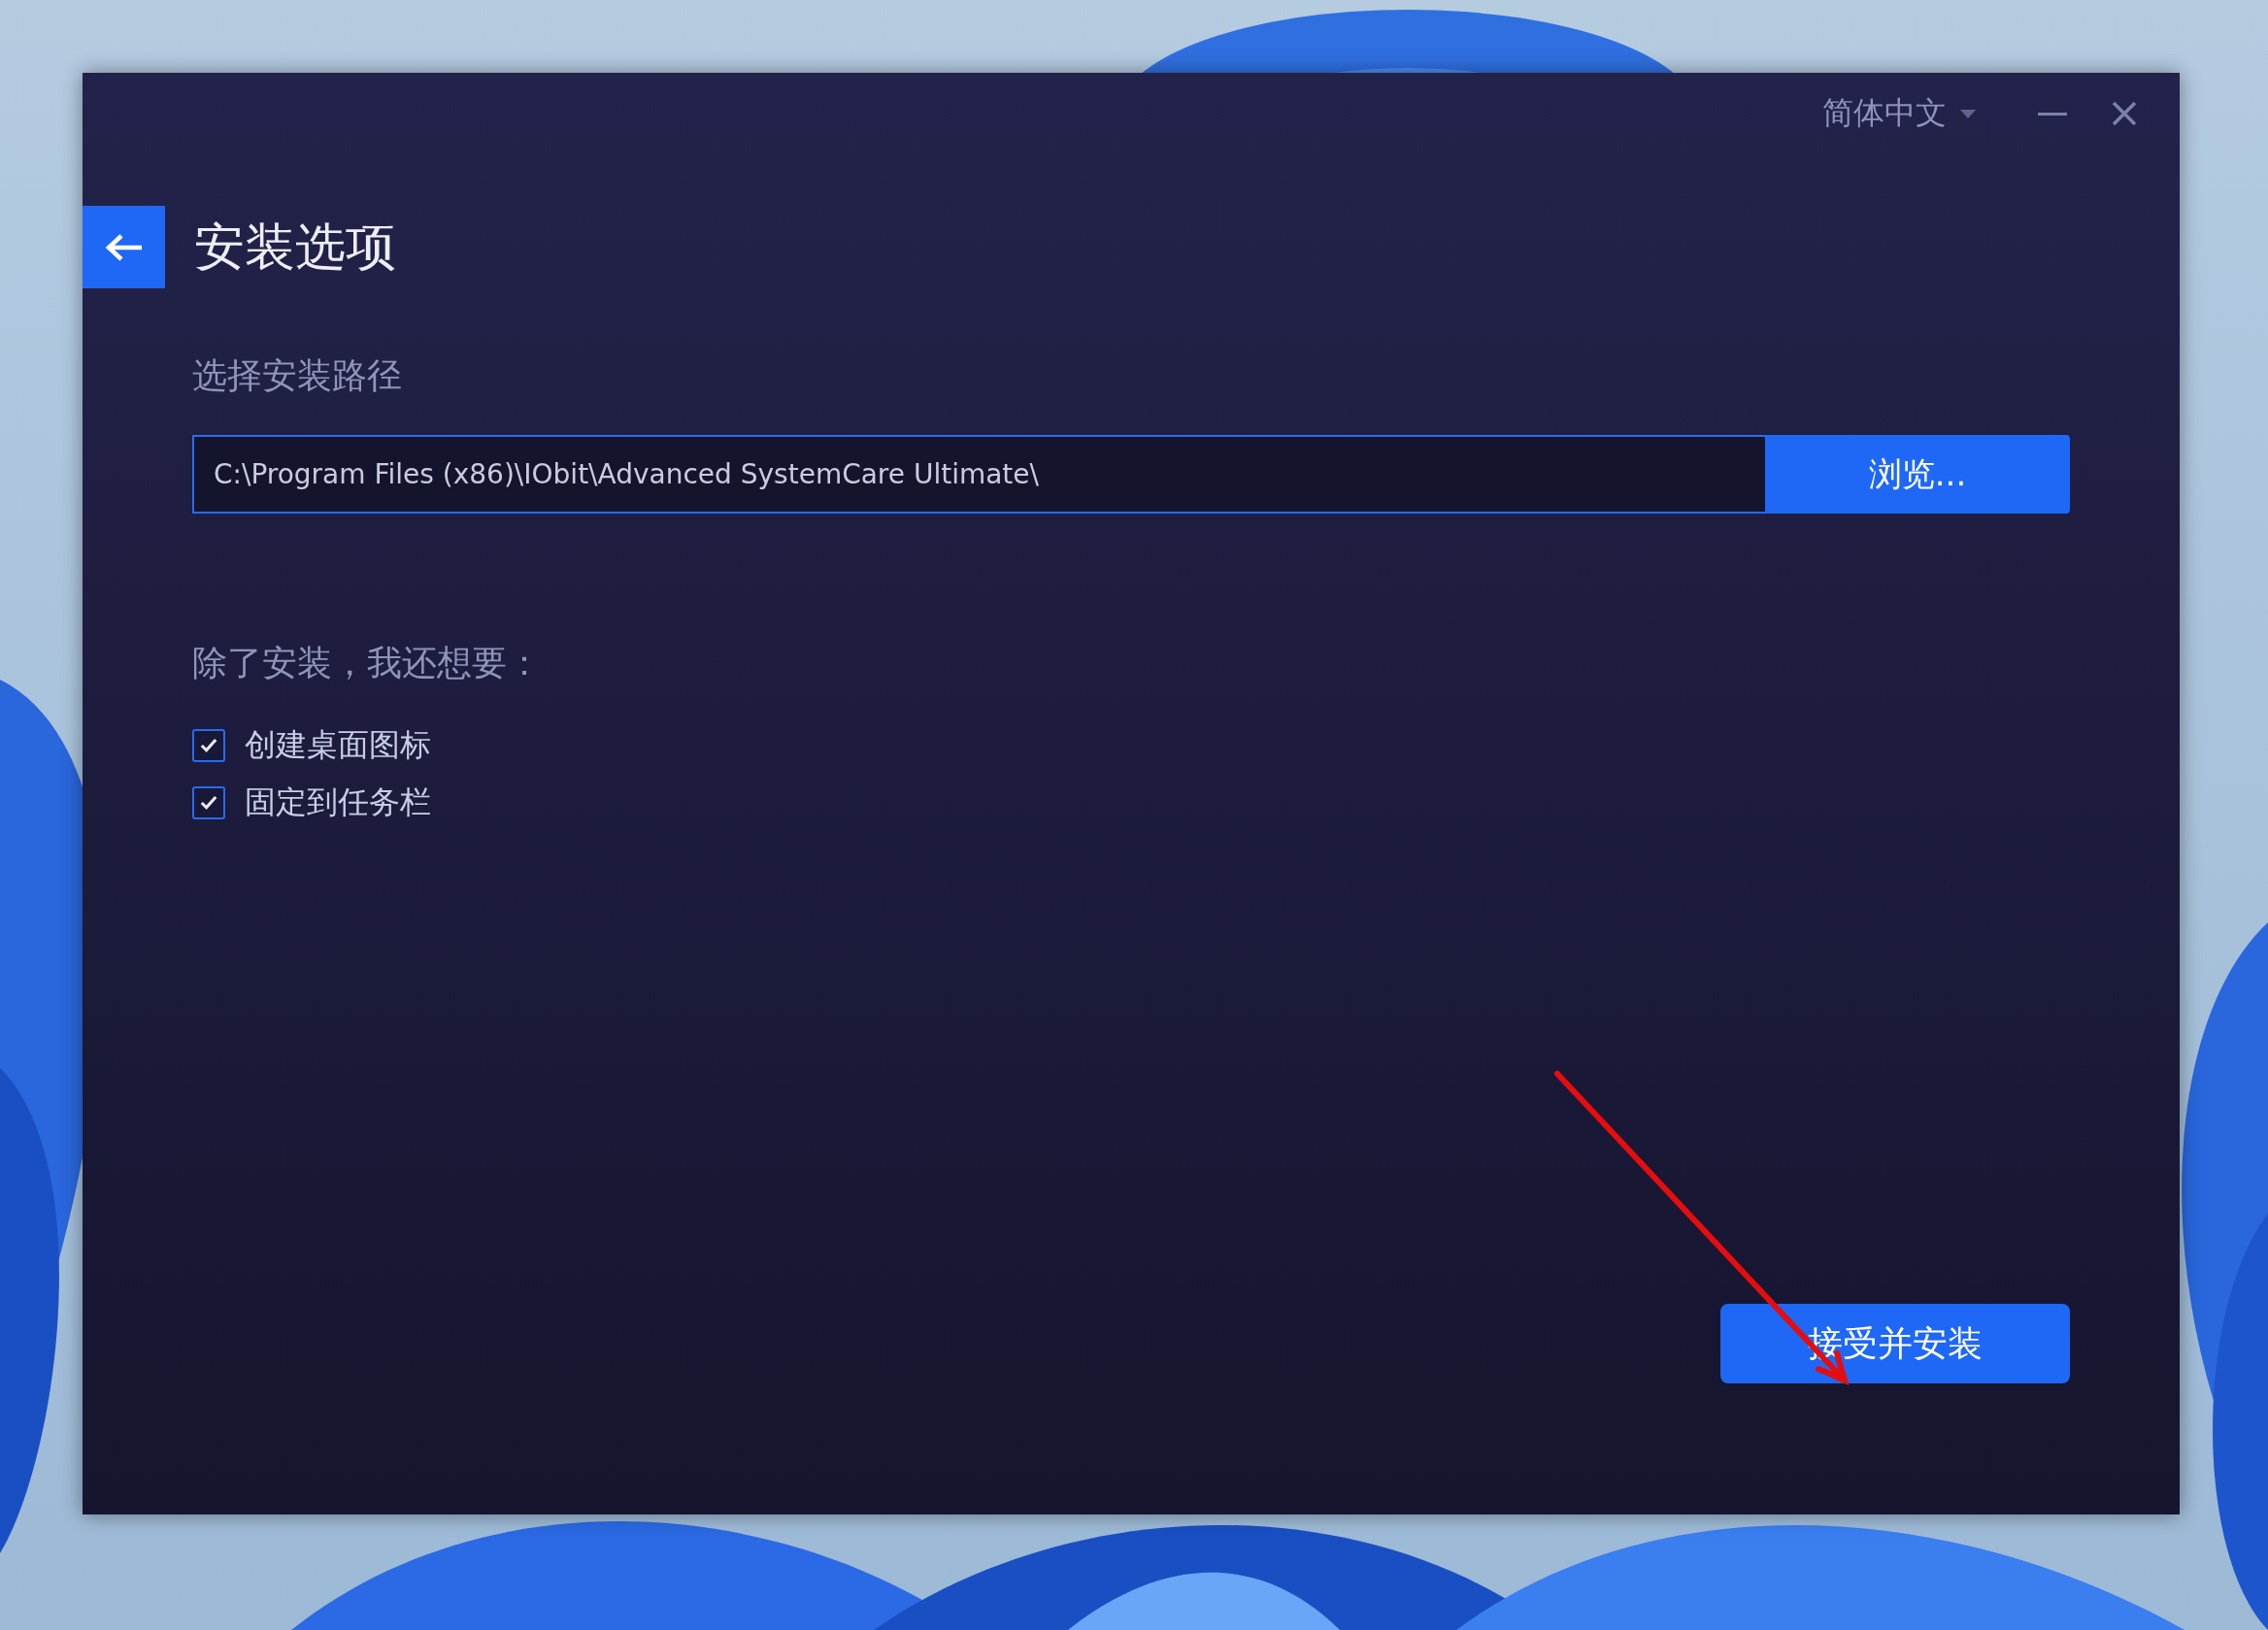 The width and height of the screenshot is (2268, 1630). Describe the element at coordinates (978, 475) in the screenshot. I see `path-field: C:\Program Files (x86)\IObit\Advanced SystemCare Ultimate\` at that location.